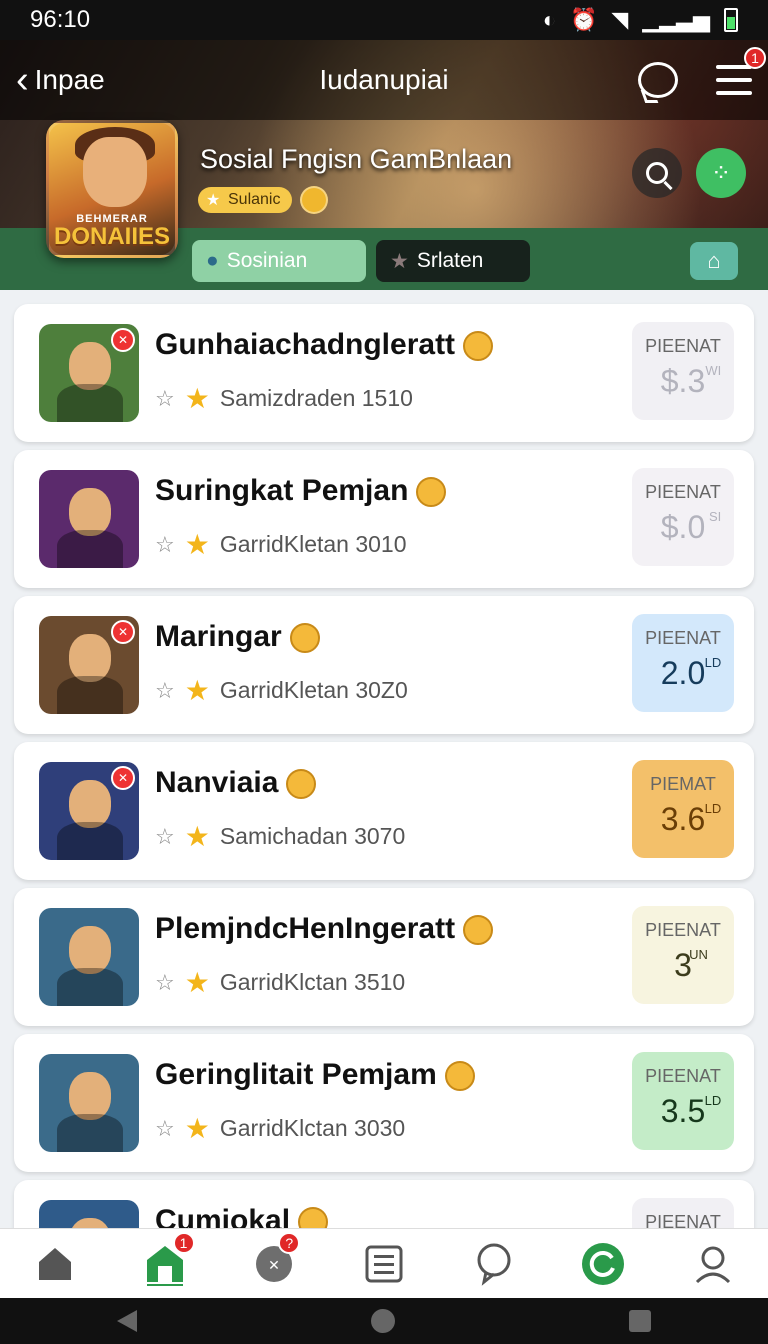  What do you see at coordinates (640, 1321) in the screenshot?
I see `system-recents-icon` at bounding box center [640, 1321].